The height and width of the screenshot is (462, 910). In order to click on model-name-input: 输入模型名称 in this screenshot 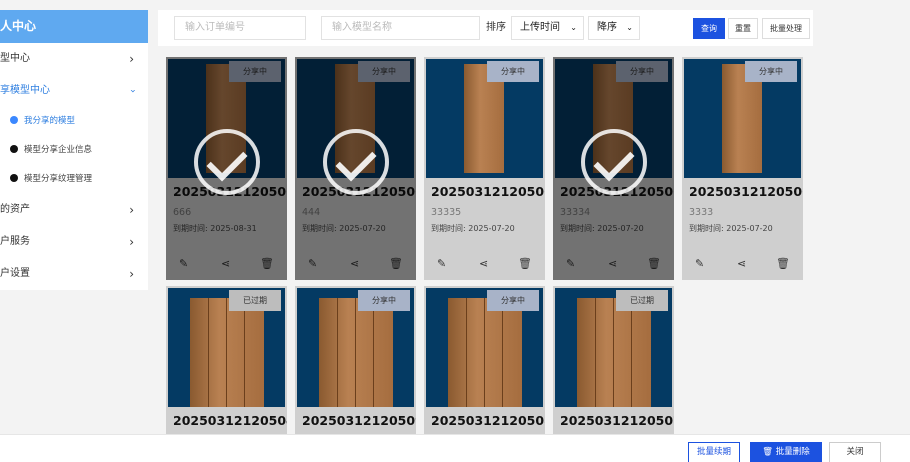, I will do `click(400, 28)`.